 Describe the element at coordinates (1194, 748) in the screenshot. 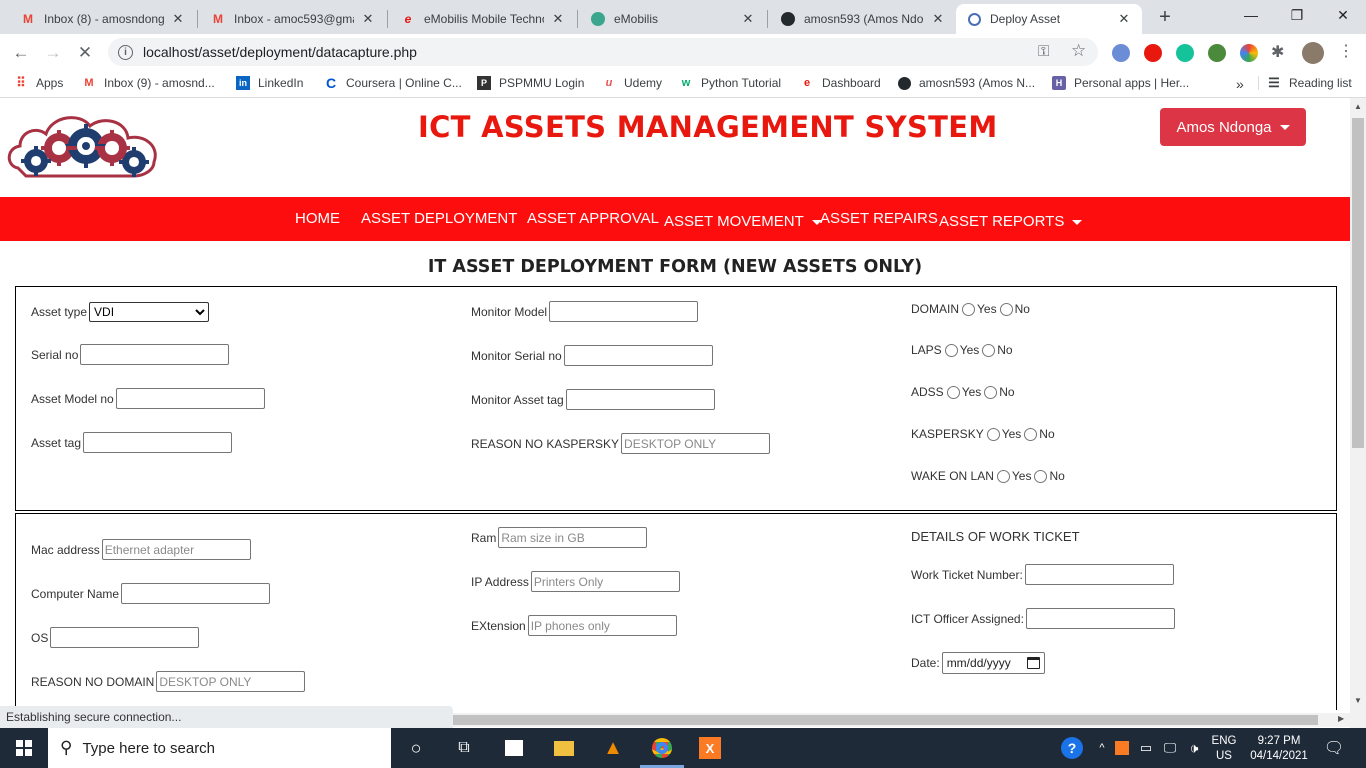

I see `volume-icon: 🕩` at that location.